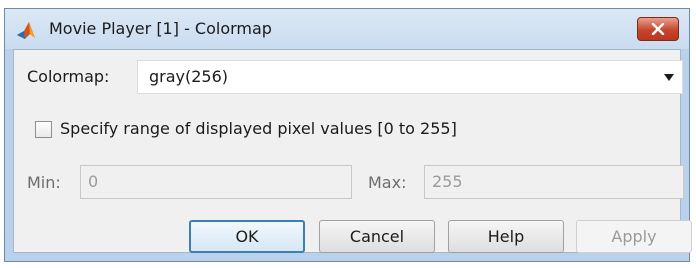  What do you see at coordinates (669, 77) in the screenshot?
I see `chevron-down-icon` at bounding box center [669, 77].